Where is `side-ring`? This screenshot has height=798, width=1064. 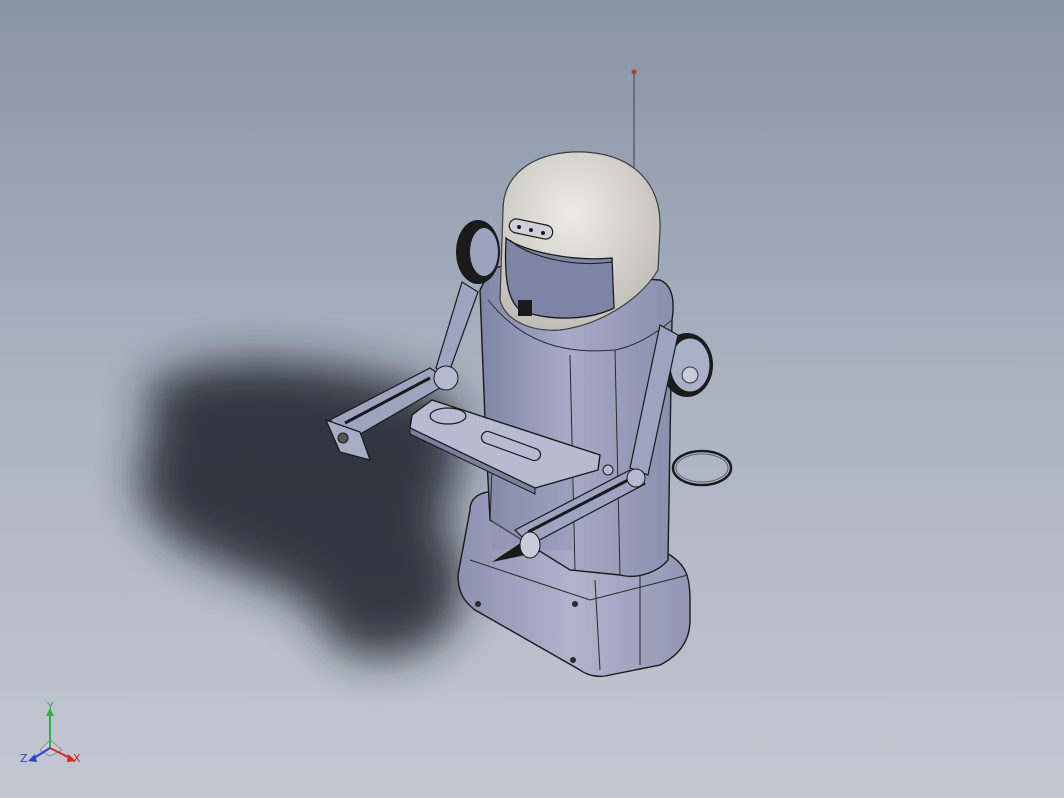 side-ring is located at coordinates (702, 468).